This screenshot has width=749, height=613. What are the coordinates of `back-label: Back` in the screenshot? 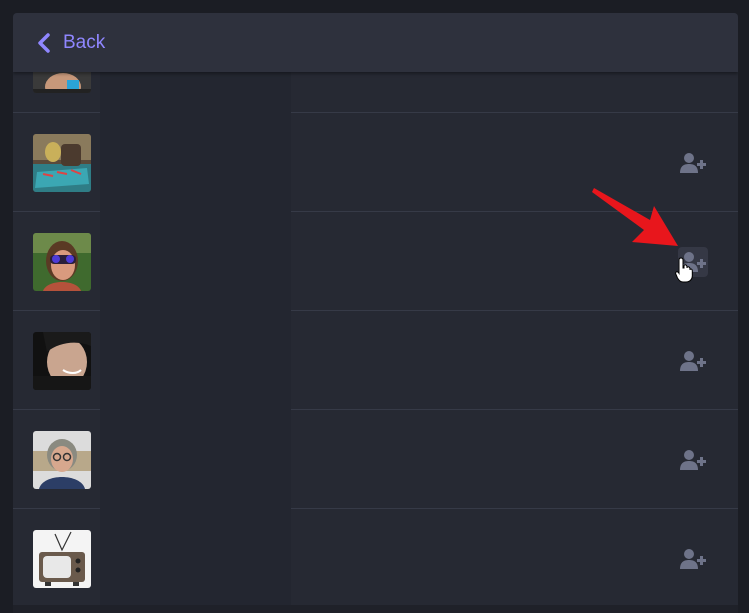 It's located at (84, 42).